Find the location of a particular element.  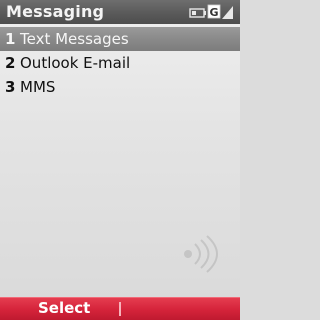

network-badge: G is located at coordinates (213, 12).